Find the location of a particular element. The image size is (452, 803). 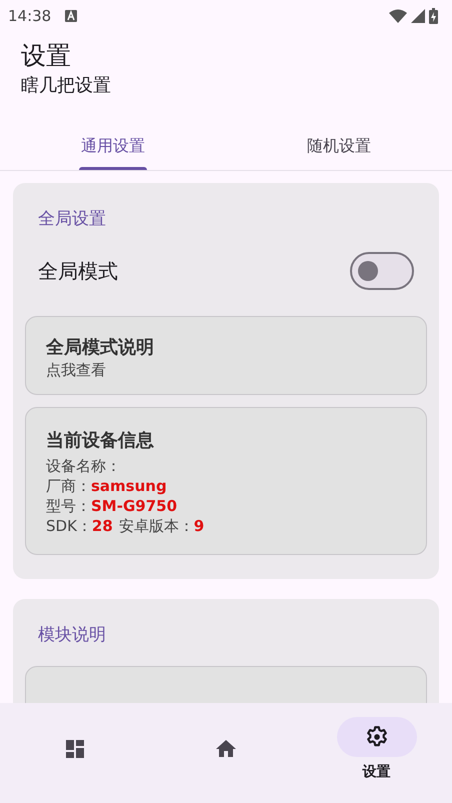

signal-icon is located at coordinates (418, 16).